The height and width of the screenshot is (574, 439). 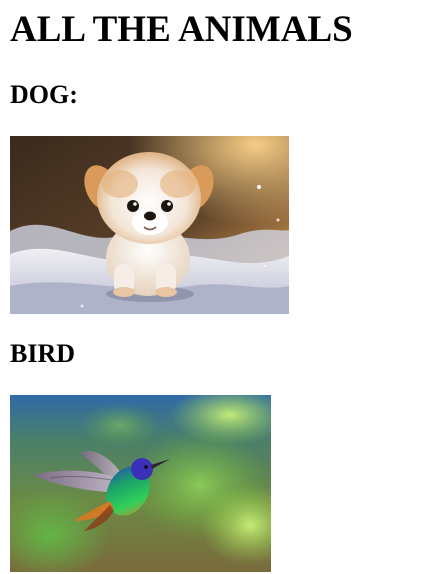 What do you see at coordinates (181, 29) in the screenshot?
I see `page-title: ALL THE ANIMALS` at bounding box center [181, 29].